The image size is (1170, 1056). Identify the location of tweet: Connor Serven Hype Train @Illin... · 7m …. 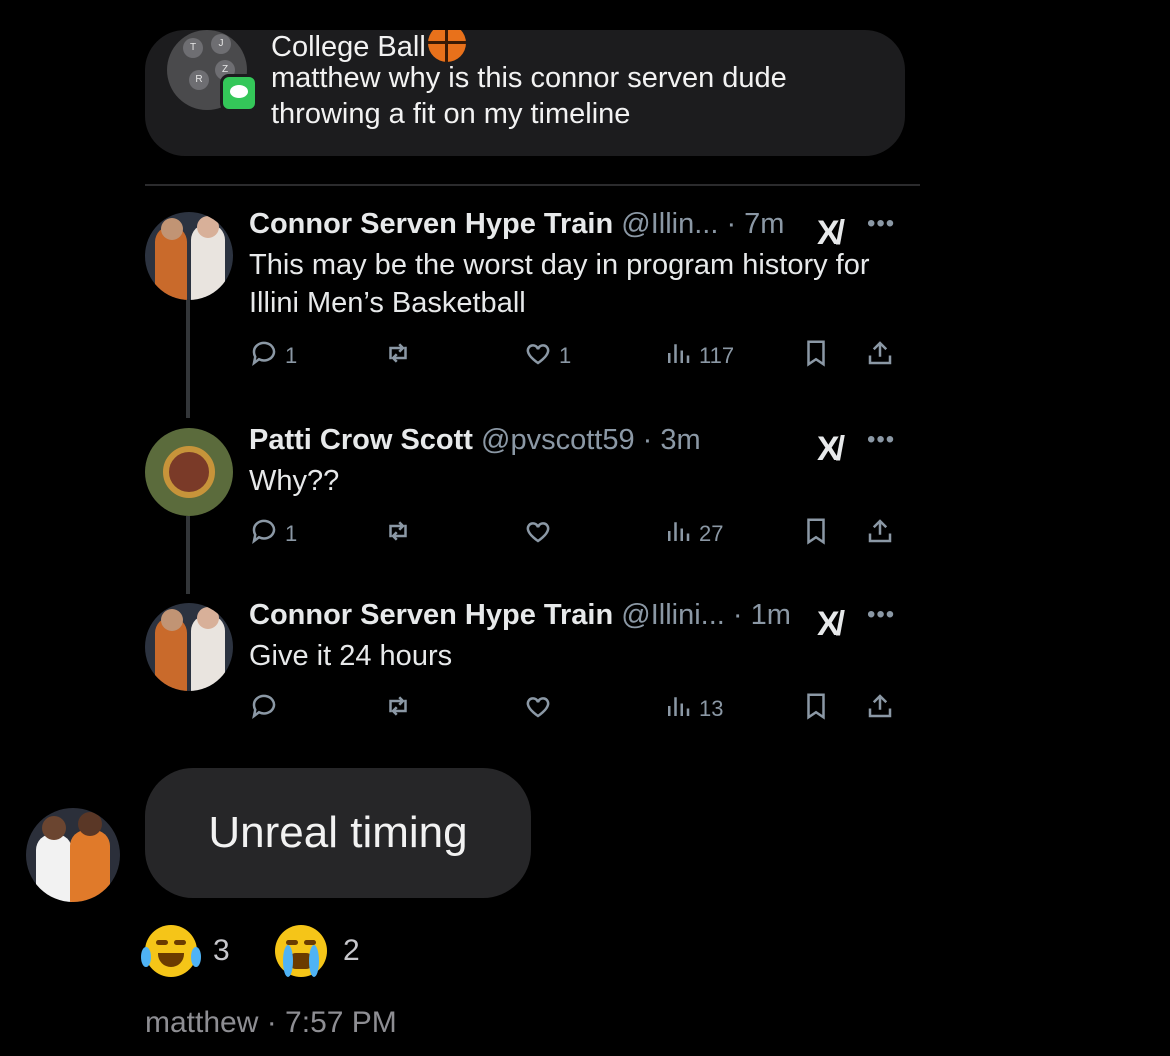
(525, 295).